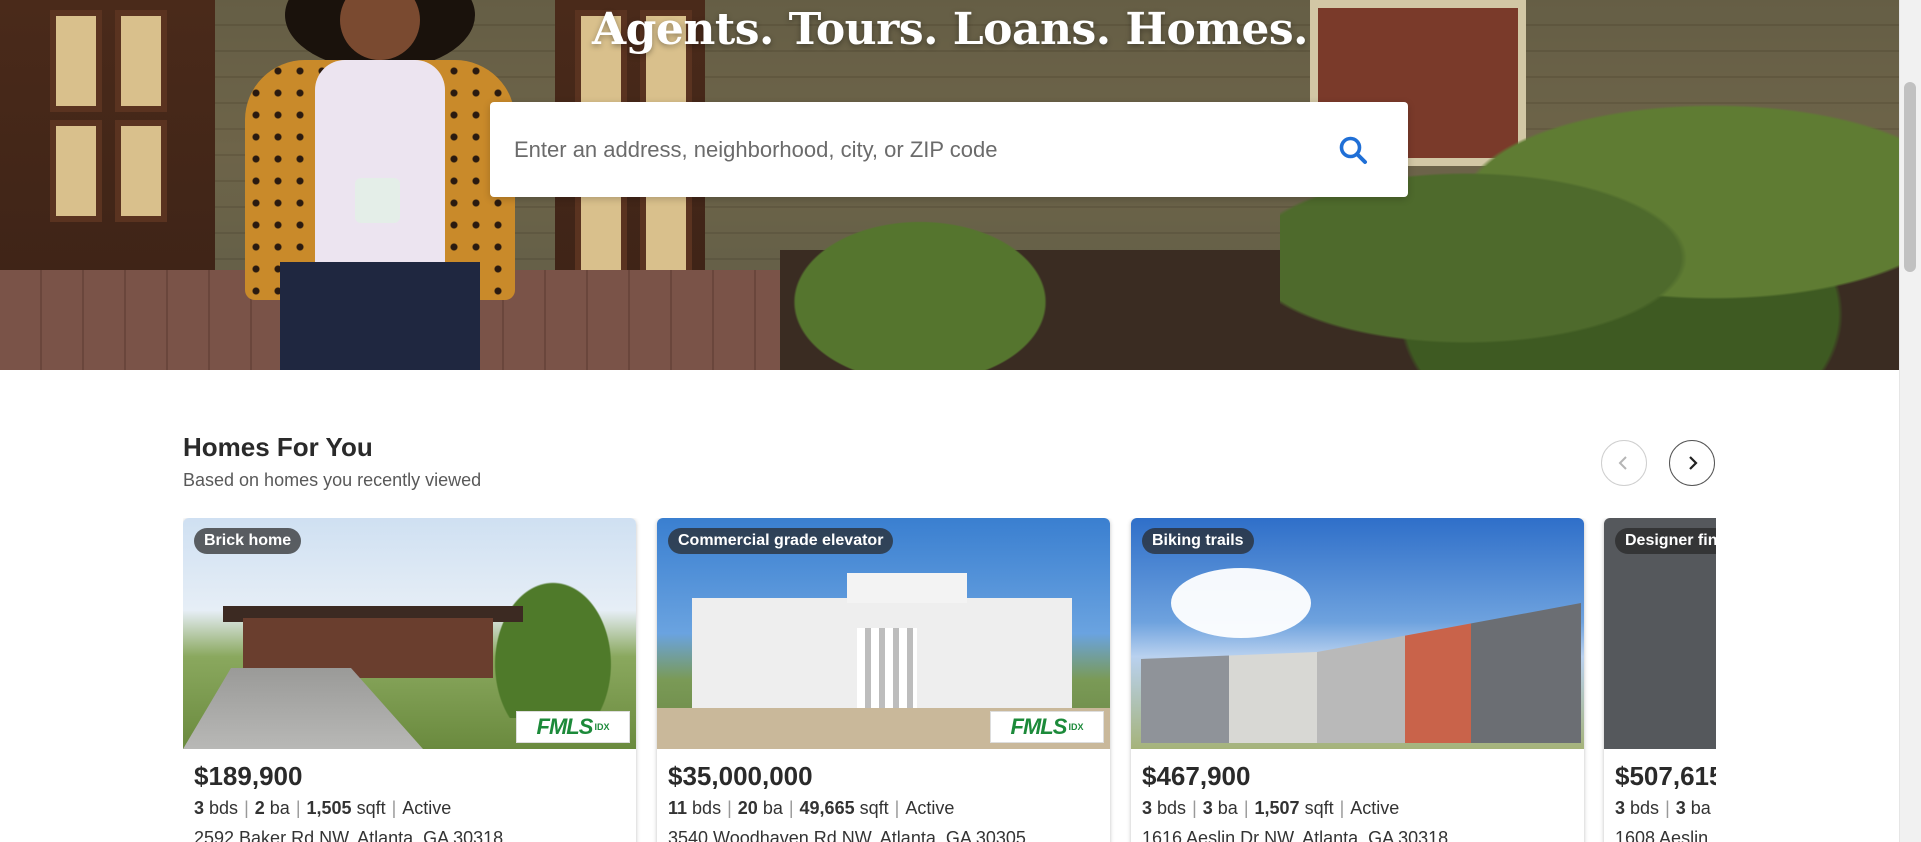  What do you see at coordinates (1198, 541) in the screenshot?
I see `home-feature-tag: Biking trails` at bounding box center [1198, 541].